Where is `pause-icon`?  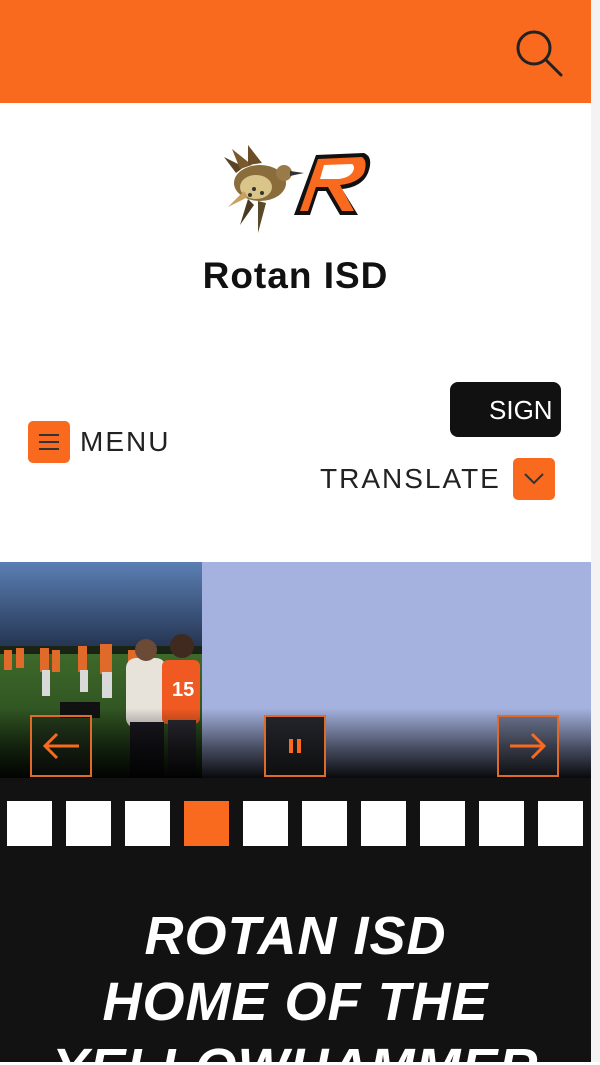
pause-icon is located at coordinates (295, 746).